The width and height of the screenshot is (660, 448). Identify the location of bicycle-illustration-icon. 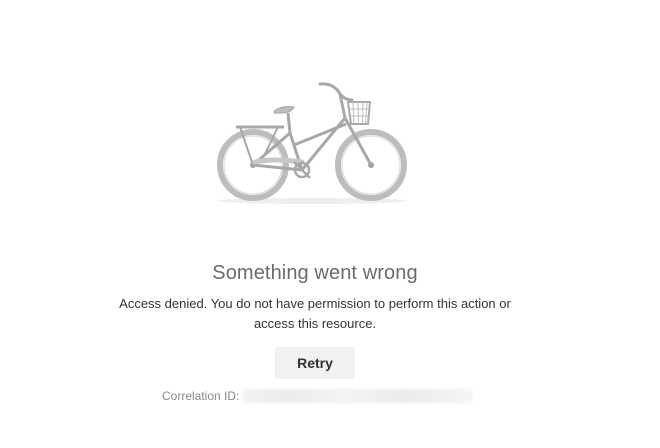
(312, 143).